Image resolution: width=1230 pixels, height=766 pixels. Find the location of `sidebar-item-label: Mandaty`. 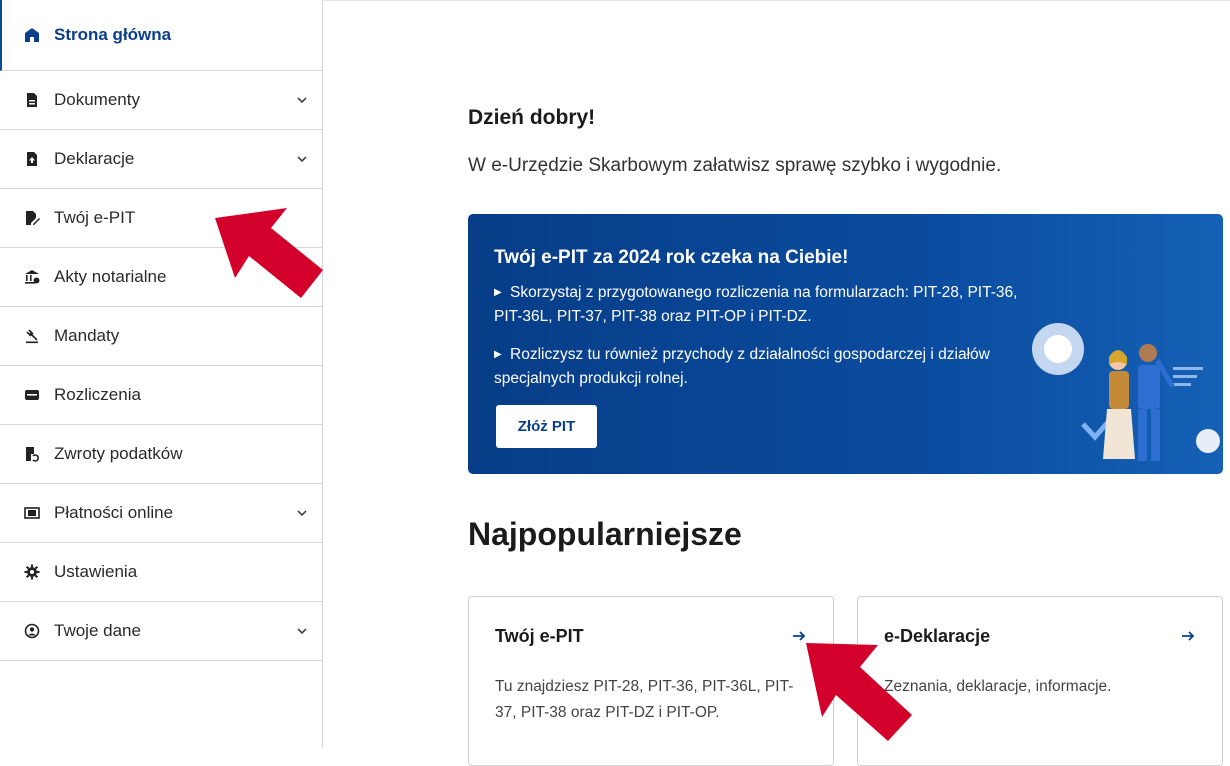

sidebar-item-label: Mandaty is located at coordinates (87, 335).